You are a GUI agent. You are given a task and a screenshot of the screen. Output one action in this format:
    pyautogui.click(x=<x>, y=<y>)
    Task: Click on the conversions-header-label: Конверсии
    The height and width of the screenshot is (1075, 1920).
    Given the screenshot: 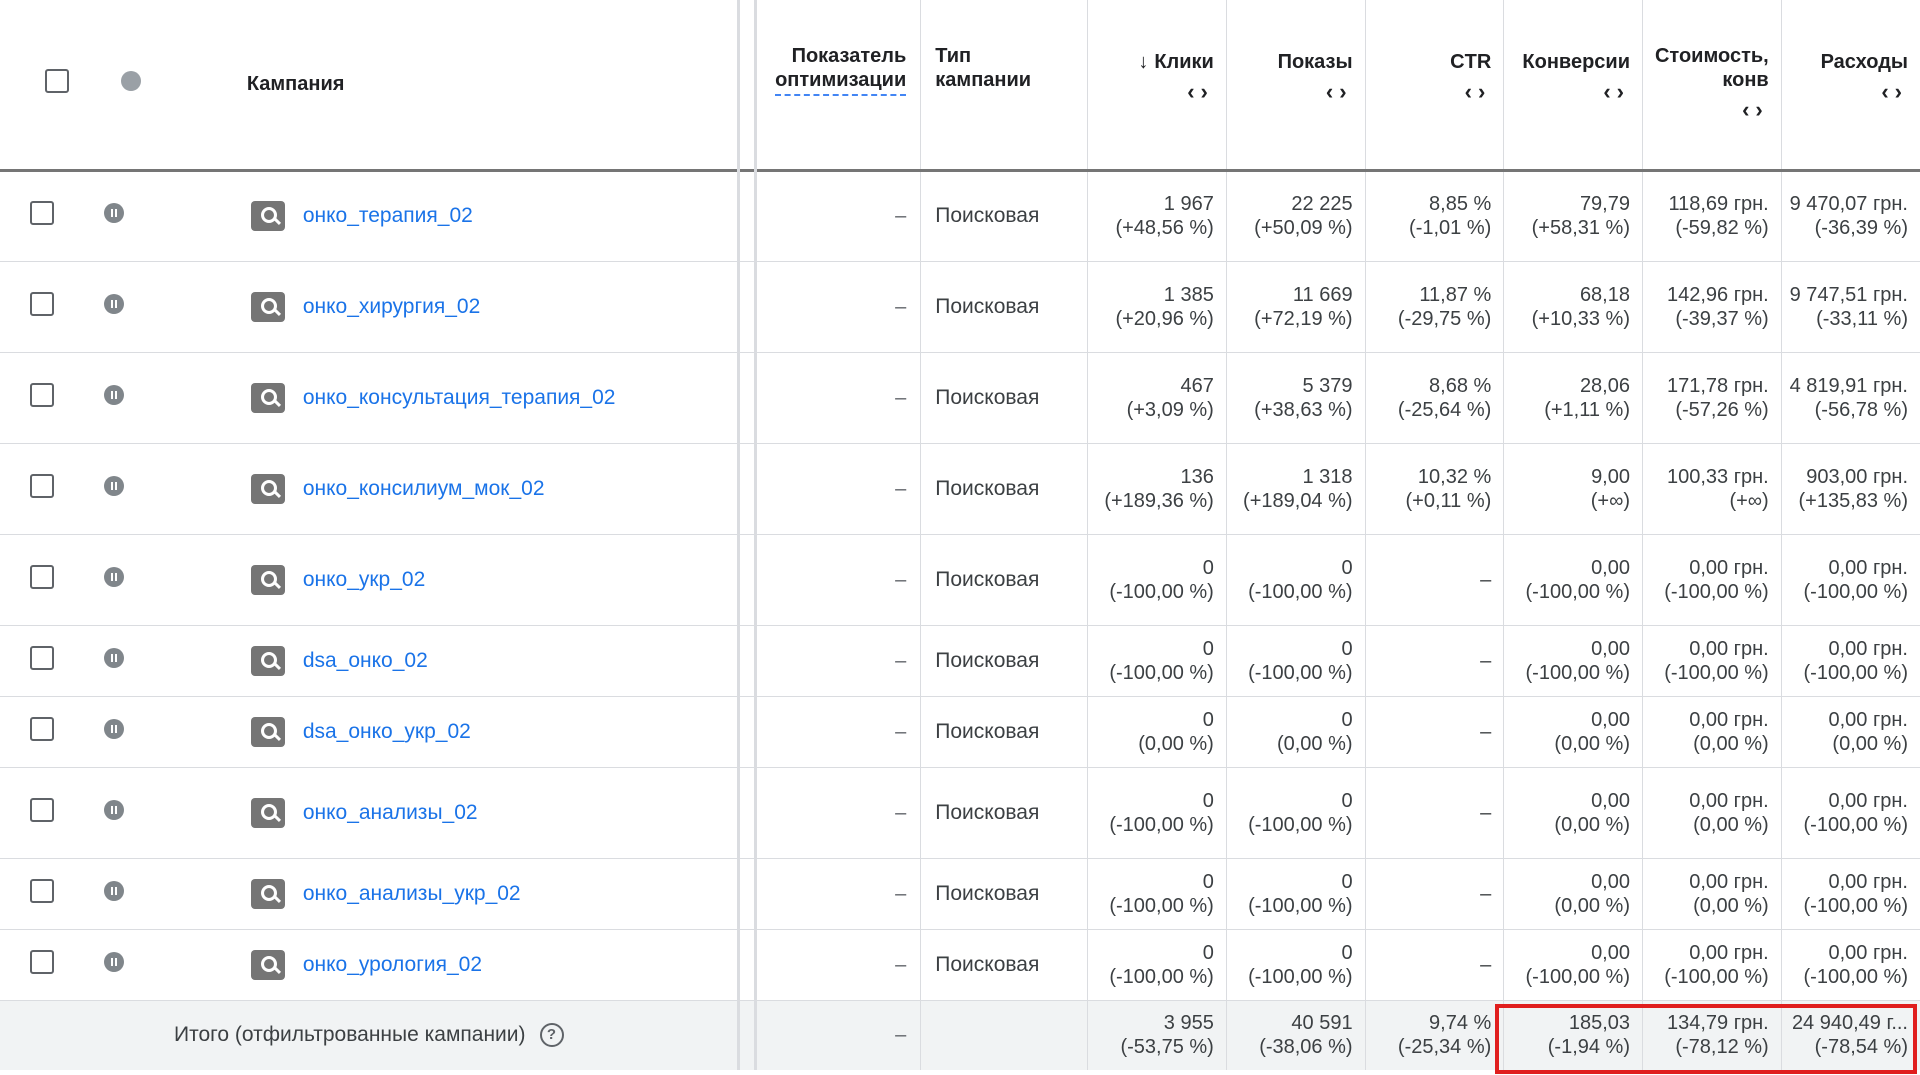 What is the action you would take?
    pyautogui.click(x=1576, y=62)
    